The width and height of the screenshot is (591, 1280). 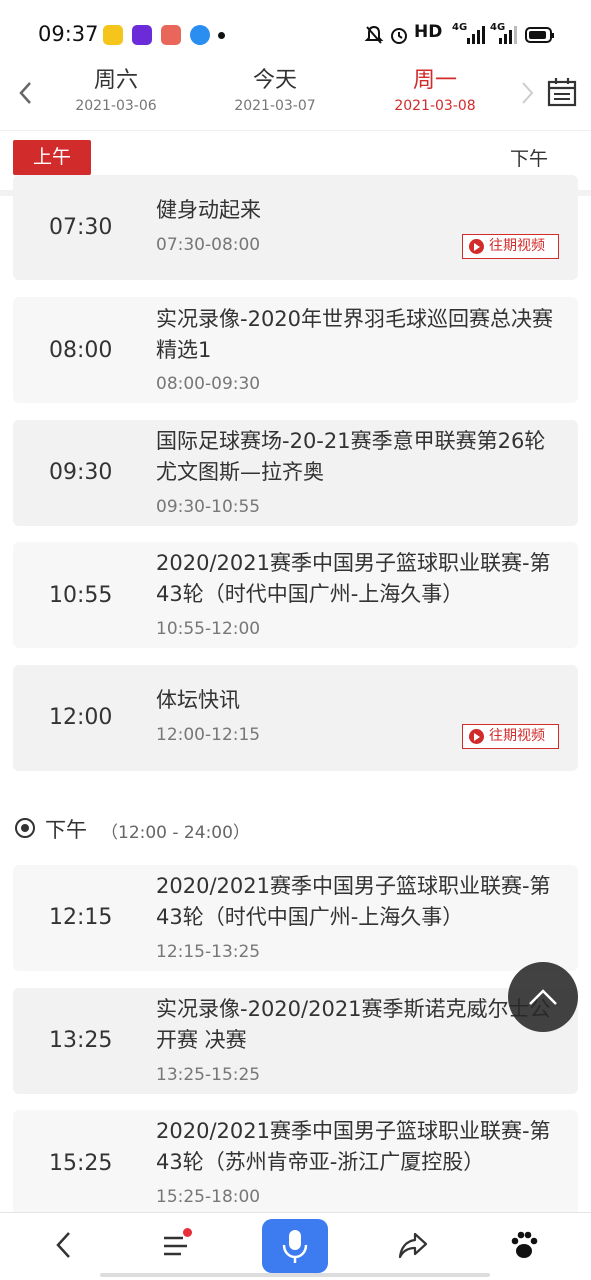 I want to click on day-date: 2021-03-06, so click(x=116, y=106).